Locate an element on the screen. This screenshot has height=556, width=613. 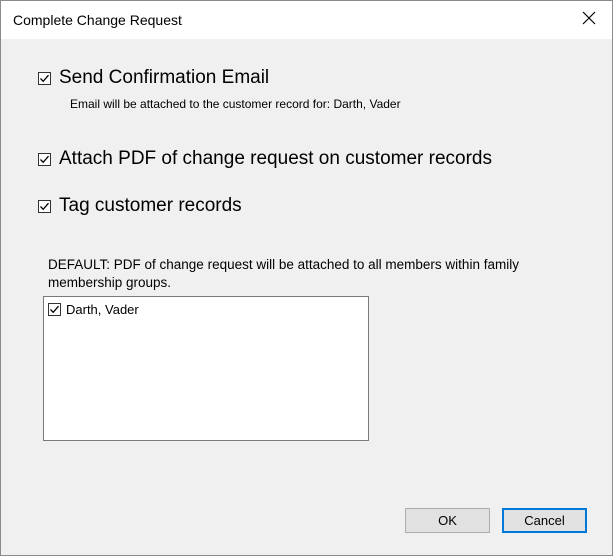
send-email-option: Send Confirmation Email is located at coordinates (153, 78).